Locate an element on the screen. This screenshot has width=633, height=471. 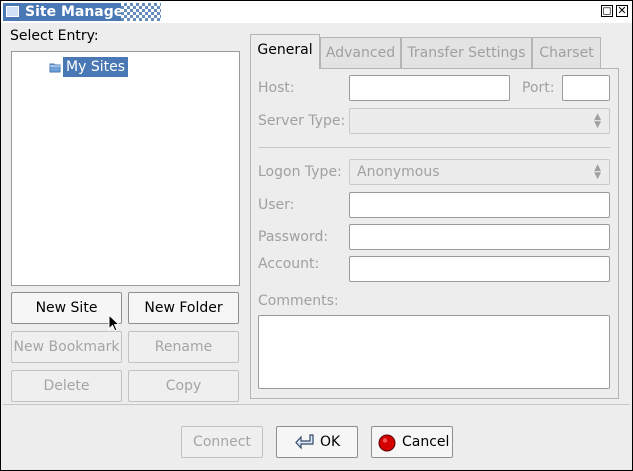
account-label: Account: is located at coordinates (289, 264).